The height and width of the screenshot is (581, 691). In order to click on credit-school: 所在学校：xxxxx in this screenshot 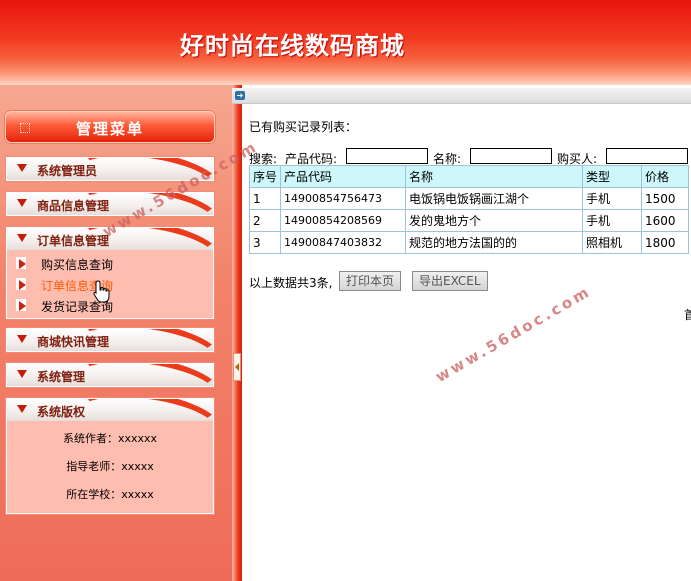, I will do `click(110, 494)`.